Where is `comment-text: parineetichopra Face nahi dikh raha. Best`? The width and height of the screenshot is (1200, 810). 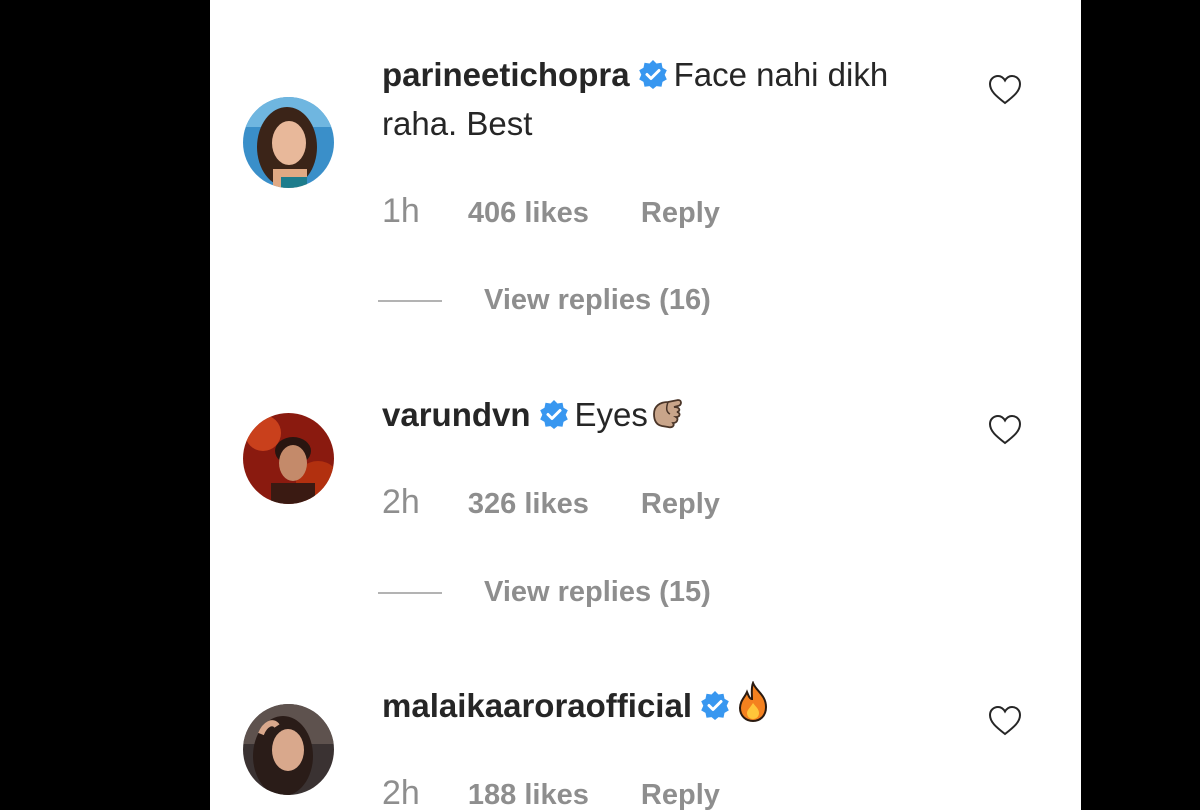
comment-text: parineetichopra Face nahi dikh raha. Best is located at coordinates (672, 99).